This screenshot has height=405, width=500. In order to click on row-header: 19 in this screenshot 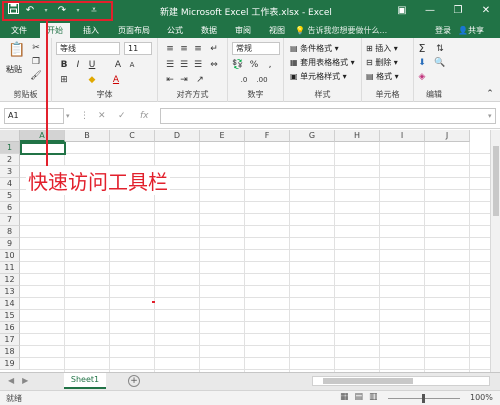, I will do `click(10, 364)`.